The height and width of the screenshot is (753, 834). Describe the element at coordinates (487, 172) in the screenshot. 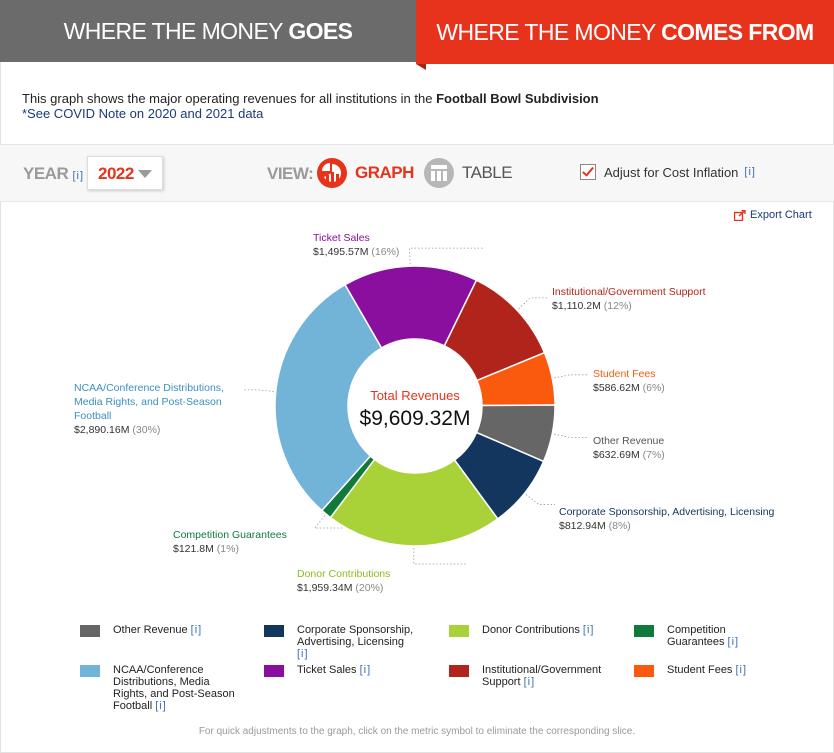

I see `view-table-label: TABLE` at that location.